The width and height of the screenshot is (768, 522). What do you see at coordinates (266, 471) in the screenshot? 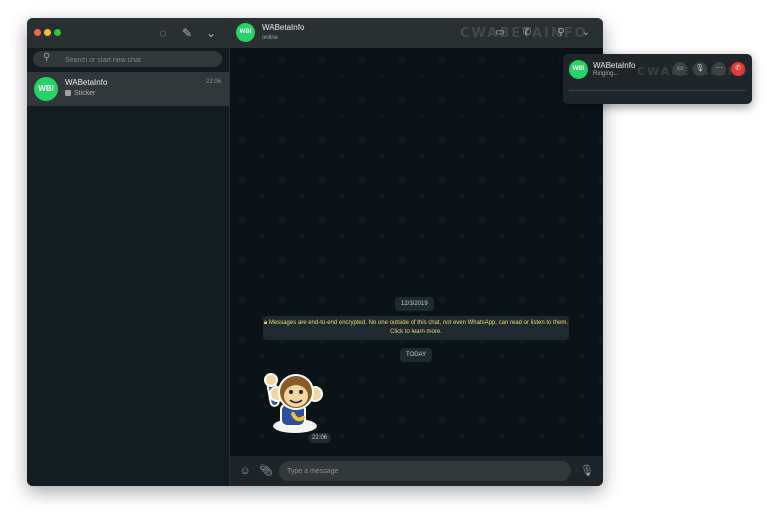
I see `attach-icon: 📎︎` at bounding box center [266, 471].